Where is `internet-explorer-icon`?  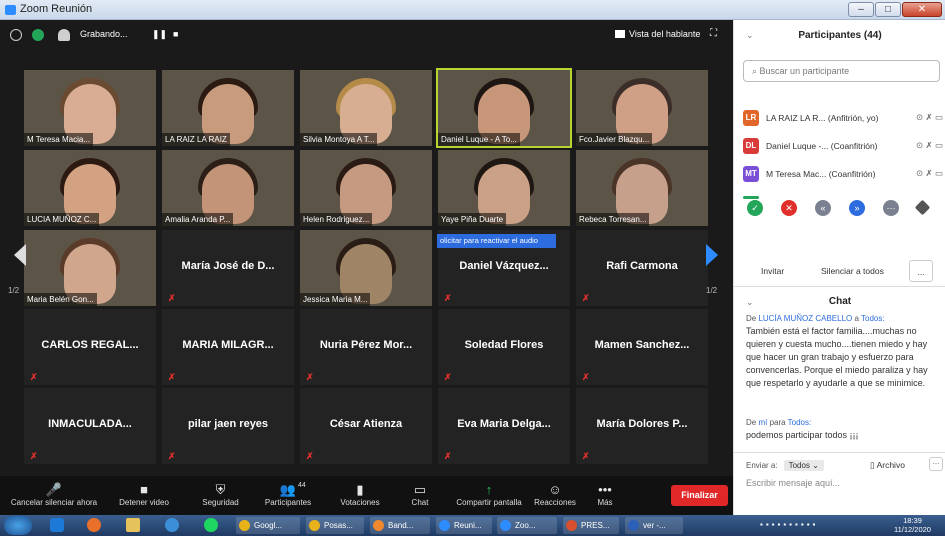 internet-explorer-icon is located at coordinates (172, 525).